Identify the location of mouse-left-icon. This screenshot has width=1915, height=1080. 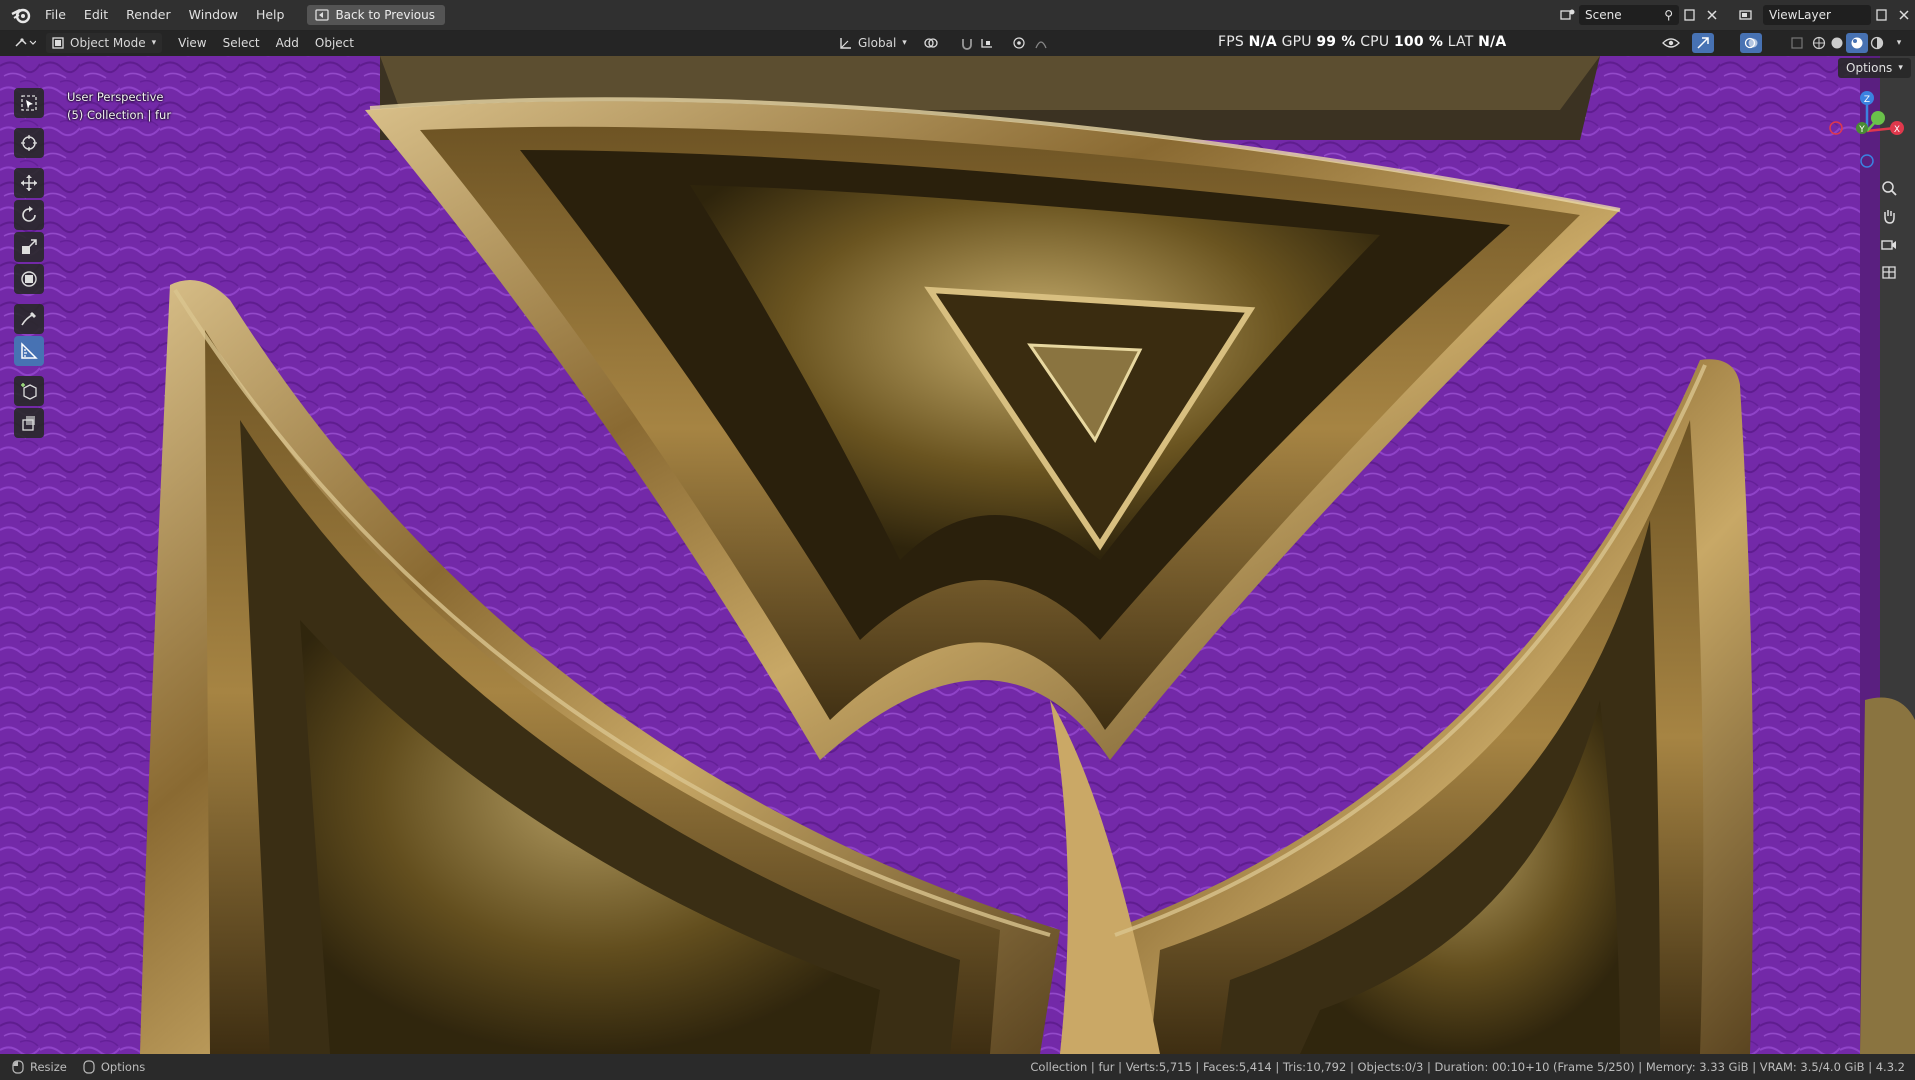
(18, 1067).